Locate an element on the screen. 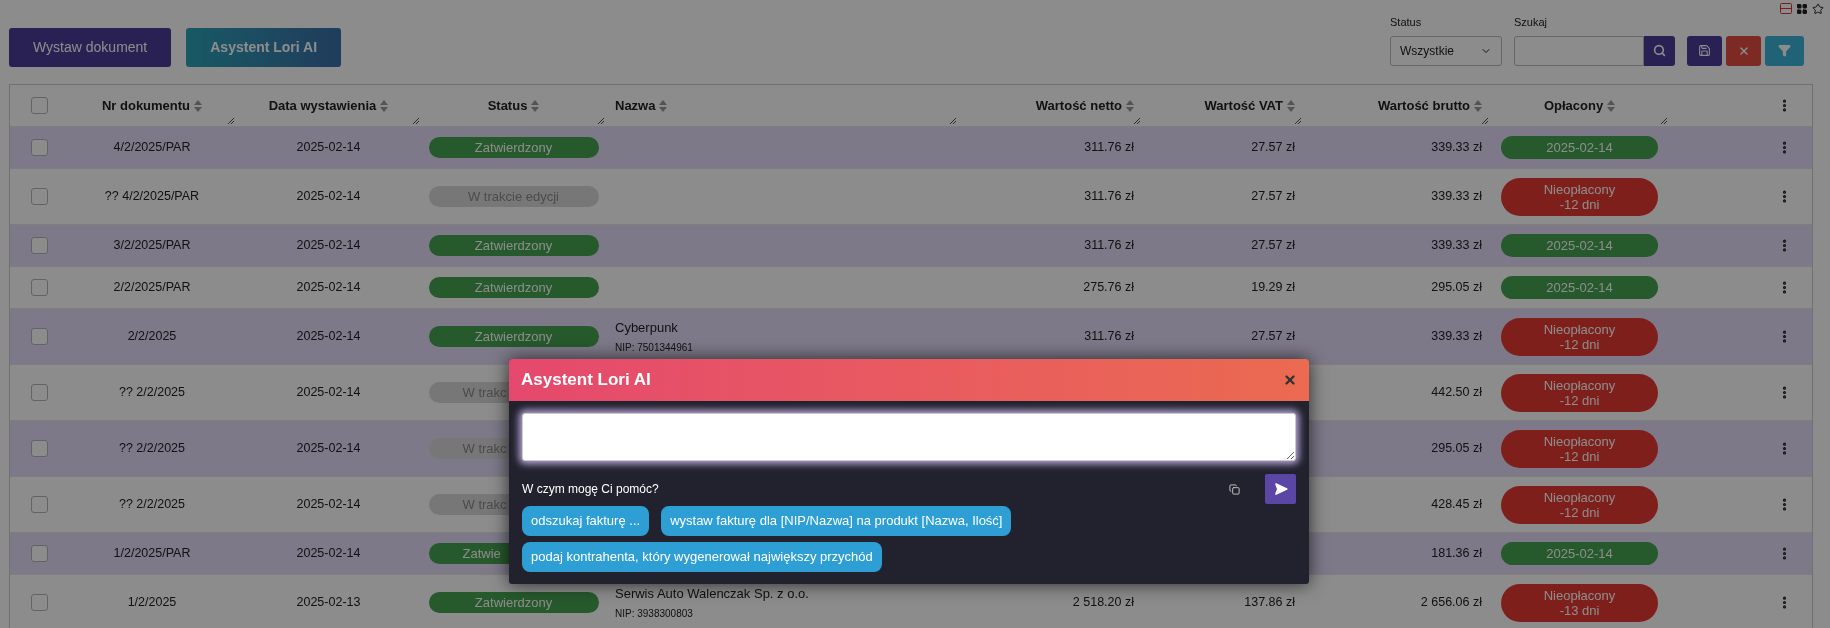  star-icon is located at coordinates (1818, 9).